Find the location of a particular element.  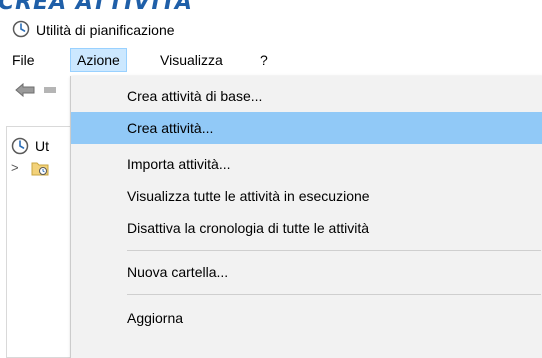

tree-item-label: Ut is located at coordinates (42, 146).